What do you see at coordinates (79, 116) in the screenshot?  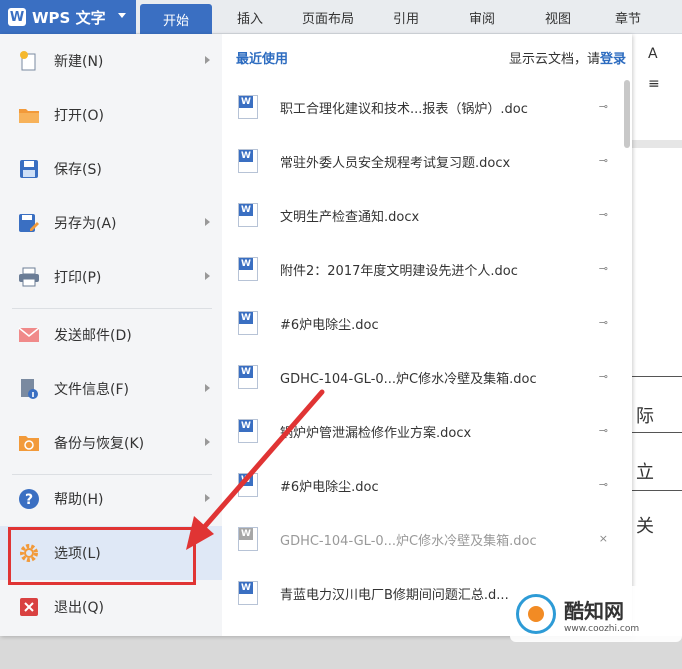 I see `menu-item-label: 打开(O)` at bounding box center [79, 116].